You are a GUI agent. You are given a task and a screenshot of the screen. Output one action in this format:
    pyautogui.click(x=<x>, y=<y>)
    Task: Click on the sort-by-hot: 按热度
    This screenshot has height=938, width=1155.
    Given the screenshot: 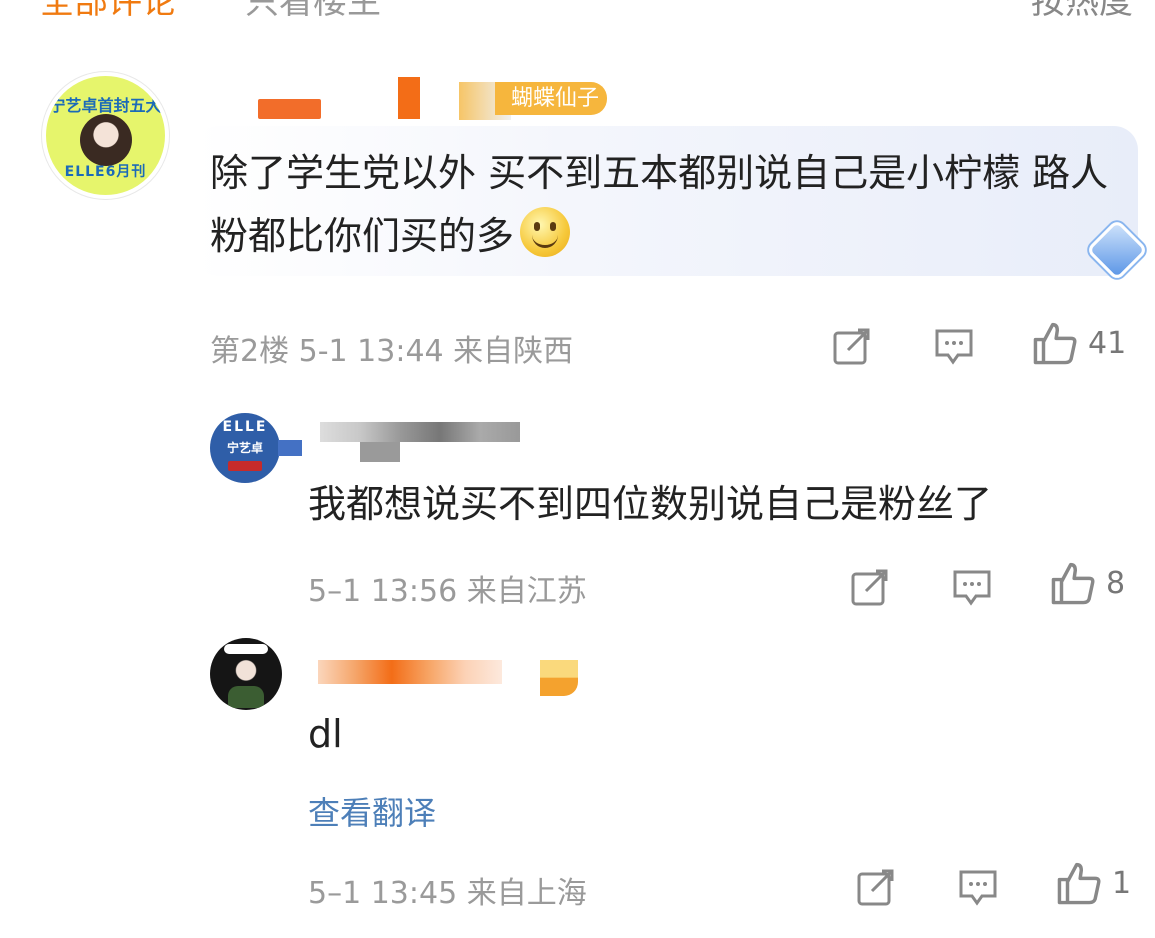 What is the action you would take?
    pyautogui.click(x=1082, y=11)
    